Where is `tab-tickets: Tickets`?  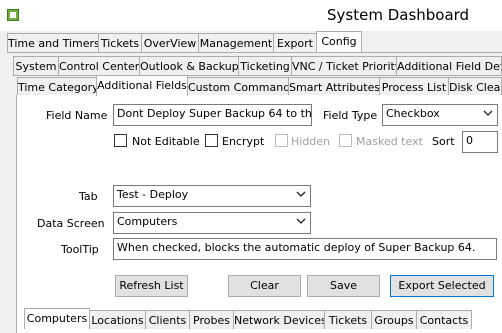
tab-tickets: Tickets is located at coordinates (120, 42).